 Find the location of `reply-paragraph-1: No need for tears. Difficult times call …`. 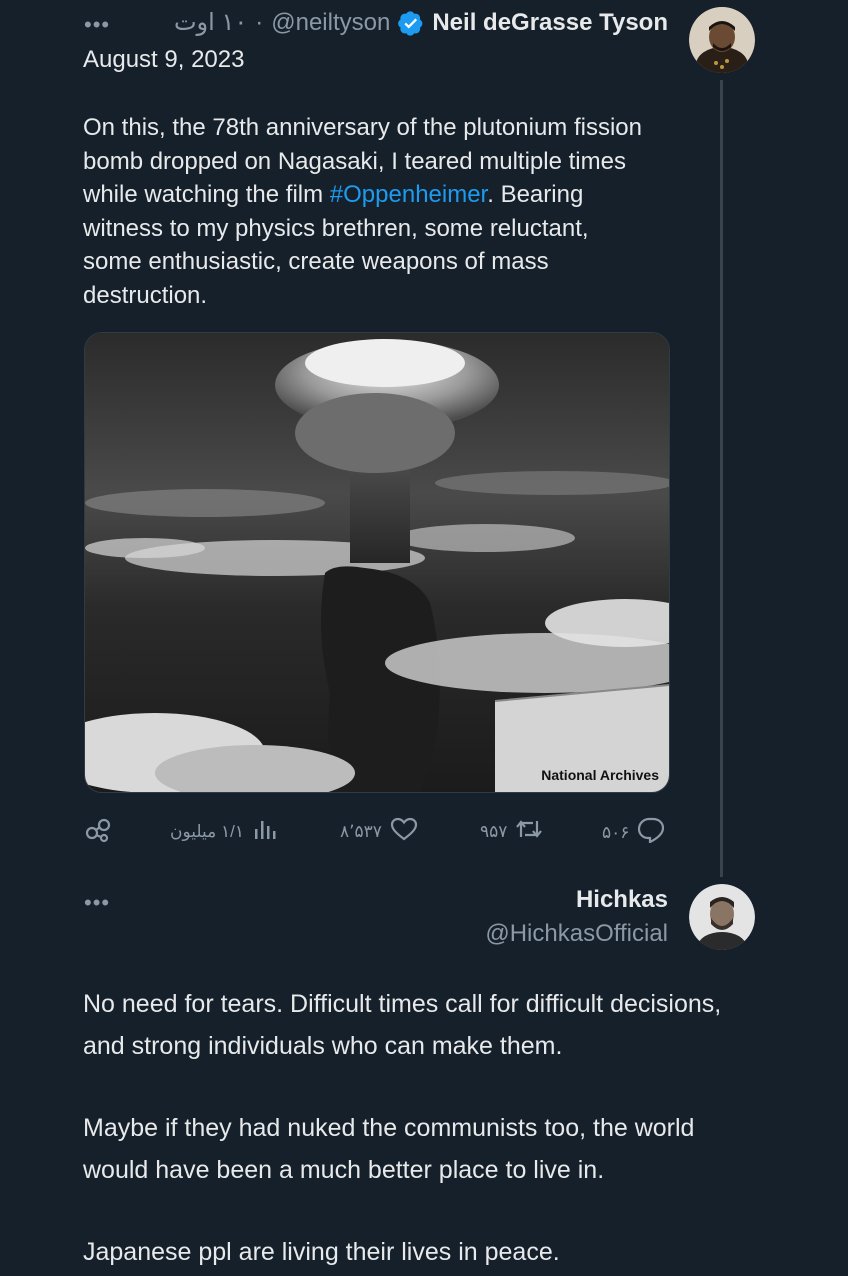

reply-paragraph-1: No need for tears. Difficult times call … is located at coordinates (402, 1025).